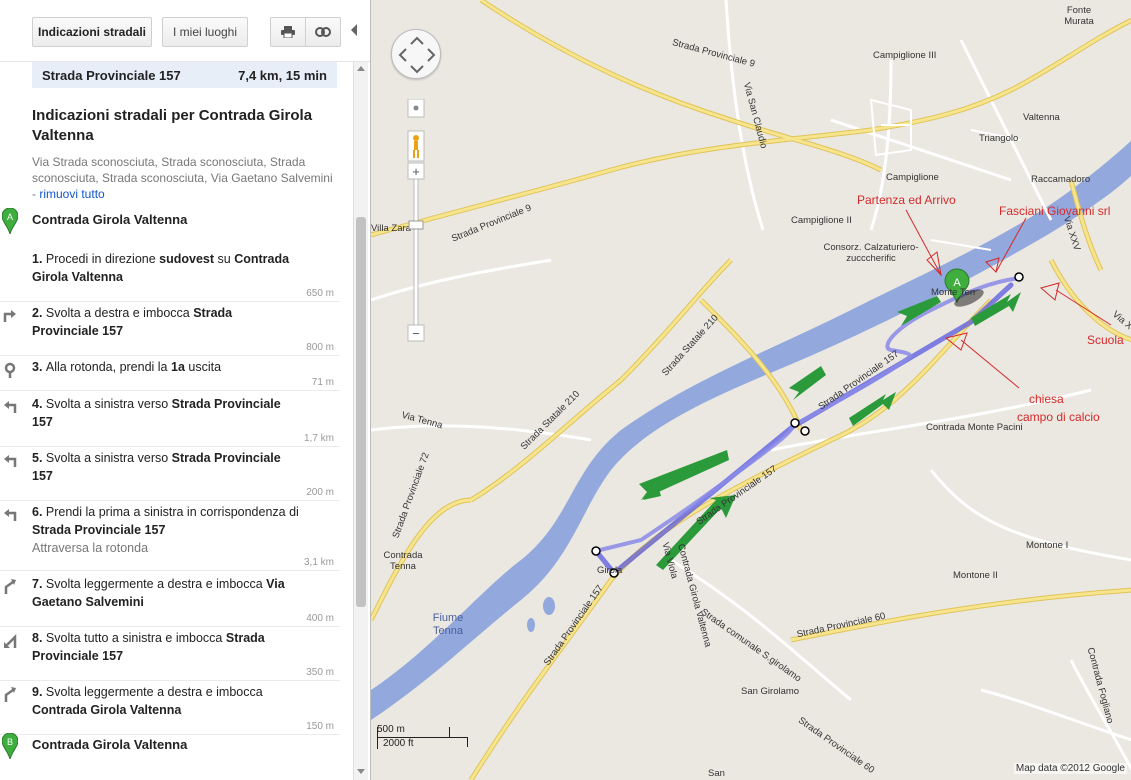 The width and height of the screenshot is (1131, 780). Describe the element at coordinates (110, 219) in the screenshot. I see `start-waypoint-name: Contrada Girola Valtenna` at that location.